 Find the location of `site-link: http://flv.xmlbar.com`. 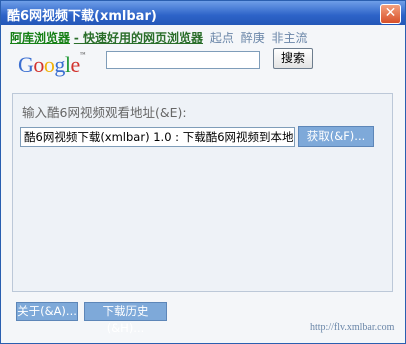

site-link: http://flv.xmlbar.com is located at coordinates (352, 327).